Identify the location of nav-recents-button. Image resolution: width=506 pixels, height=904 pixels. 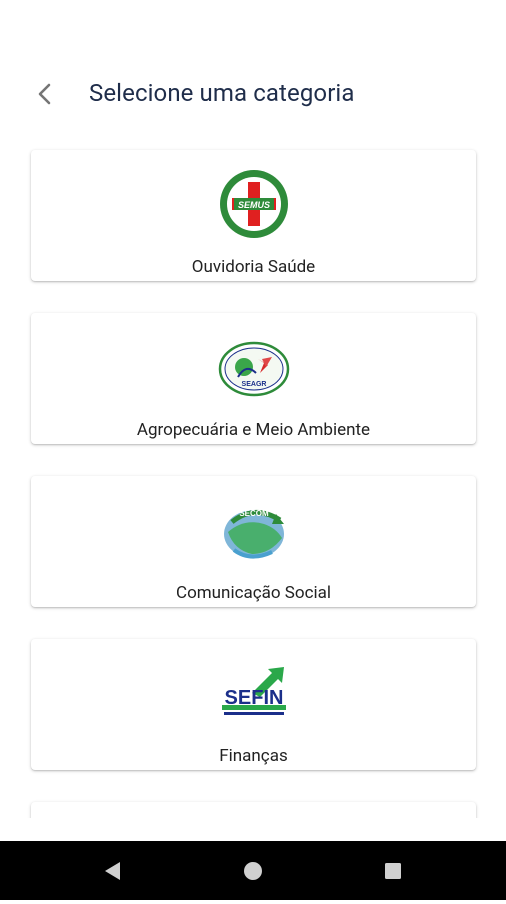
(393, 870).